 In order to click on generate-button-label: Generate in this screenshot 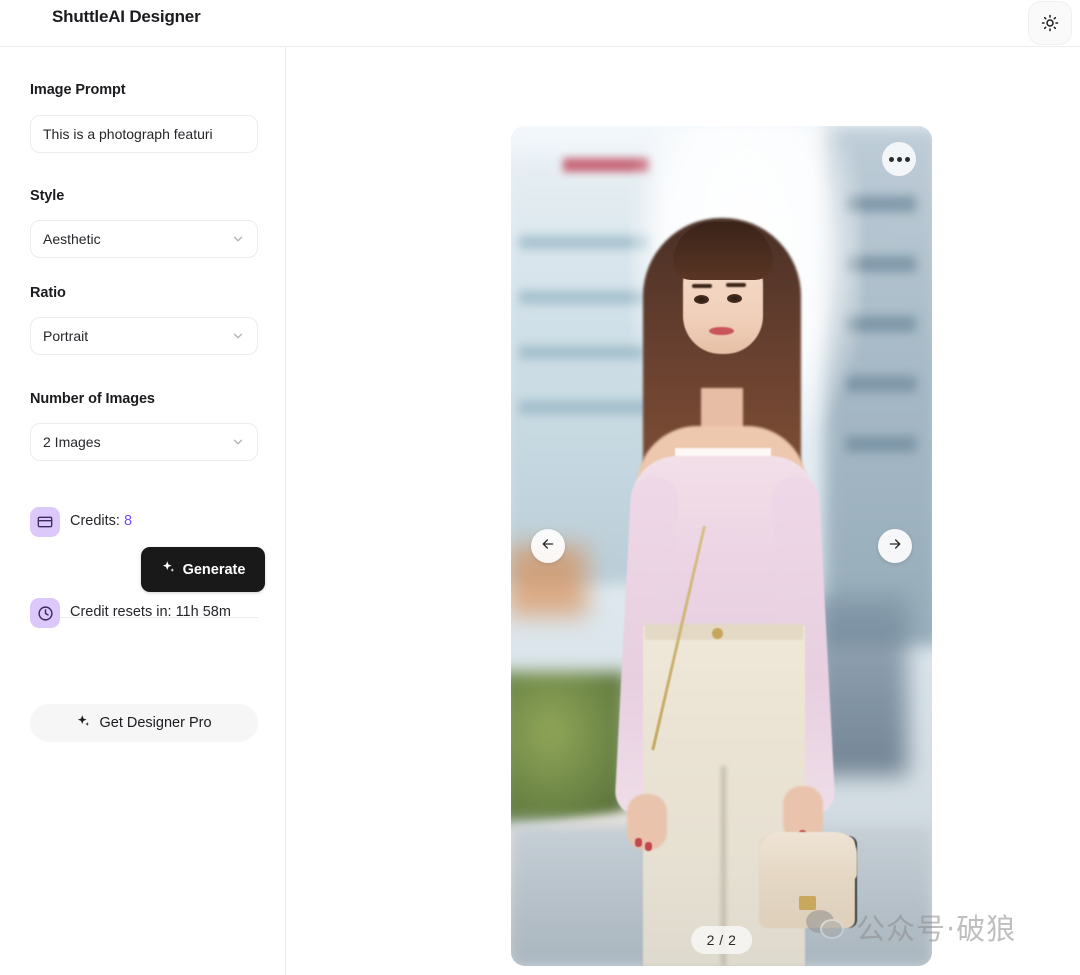, I will do `click(214, 569)`.